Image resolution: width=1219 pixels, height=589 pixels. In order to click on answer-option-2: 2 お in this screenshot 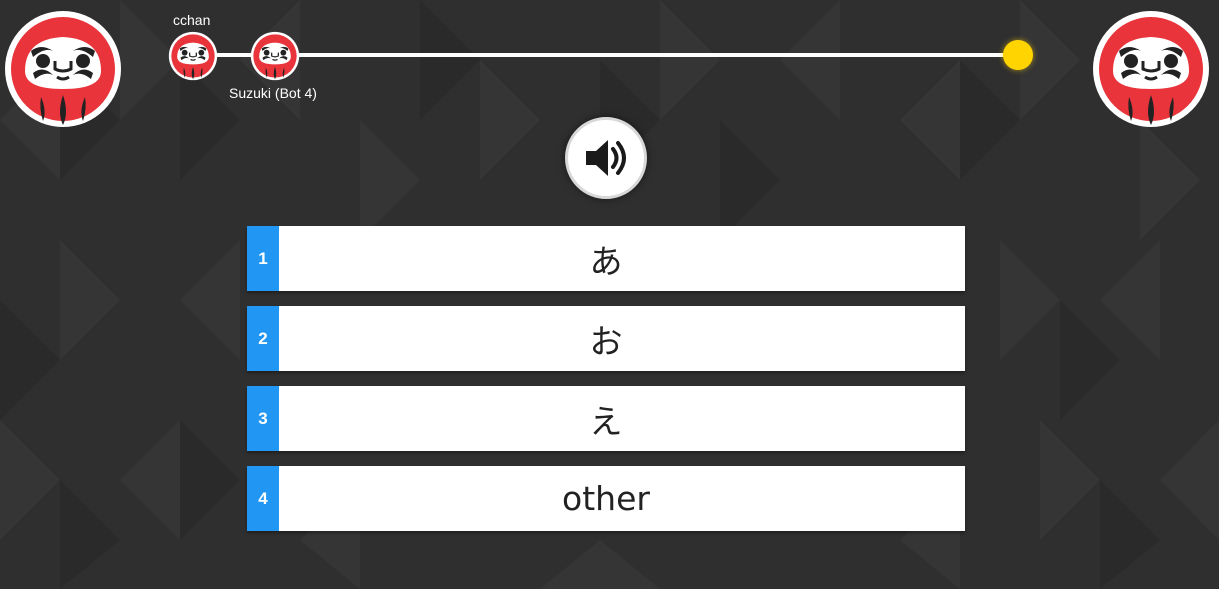, I will do `click(606, 338)`.